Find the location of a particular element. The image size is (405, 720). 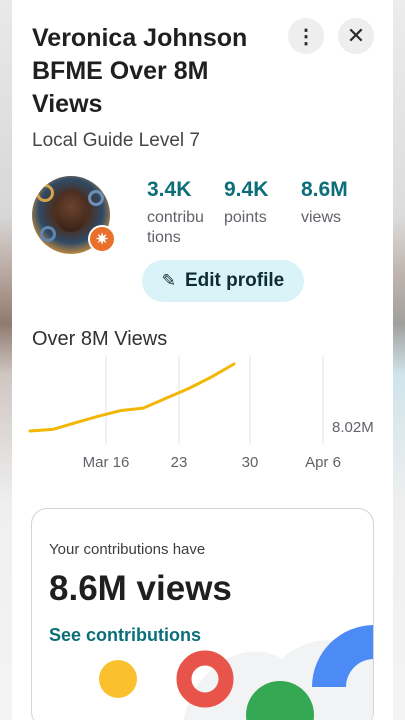

local-guide-star-icon: ✷ is located at coordinates (102, 239).